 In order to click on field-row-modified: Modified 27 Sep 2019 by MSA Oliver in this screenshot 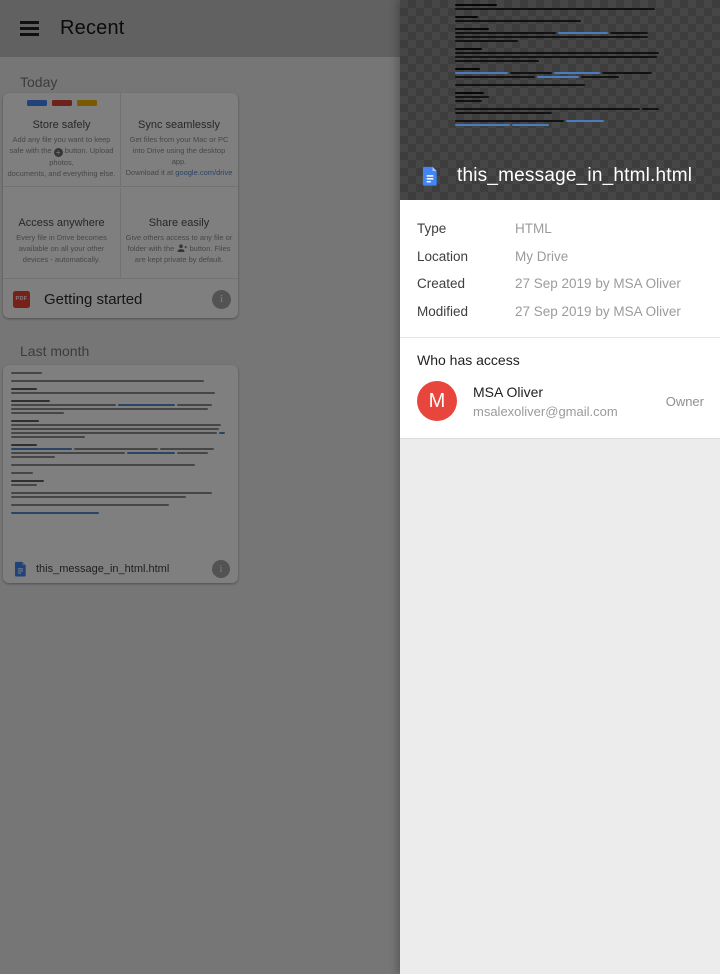, I will do `click(560, 312)`.